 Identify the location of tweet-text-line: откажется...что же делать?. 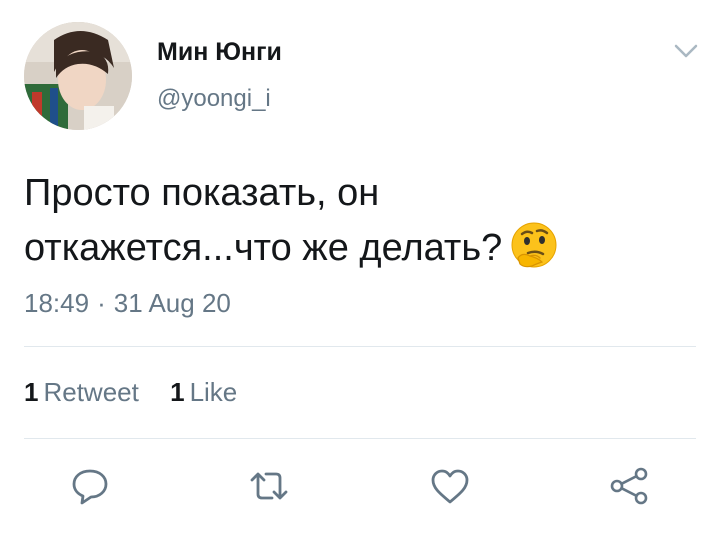
(360, 247).